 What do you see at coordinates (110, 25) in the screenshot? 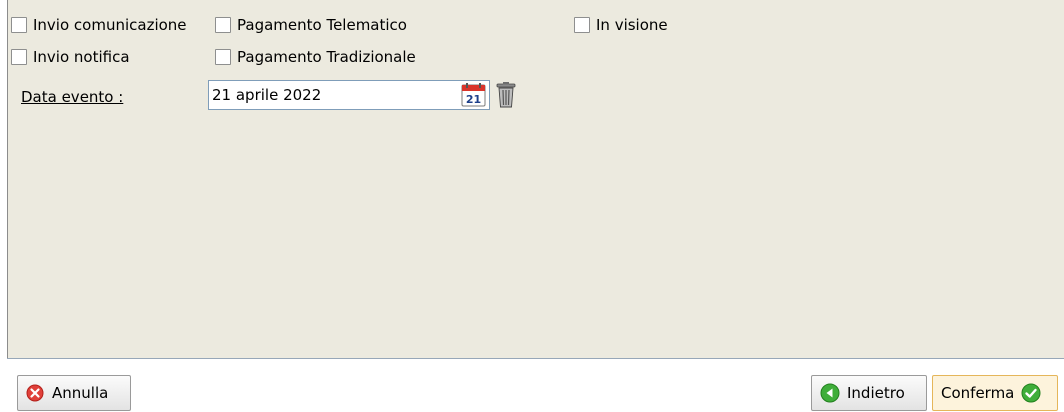
I see `checkbox-label: Invio comunicazione` at bounding box center [110, 25].